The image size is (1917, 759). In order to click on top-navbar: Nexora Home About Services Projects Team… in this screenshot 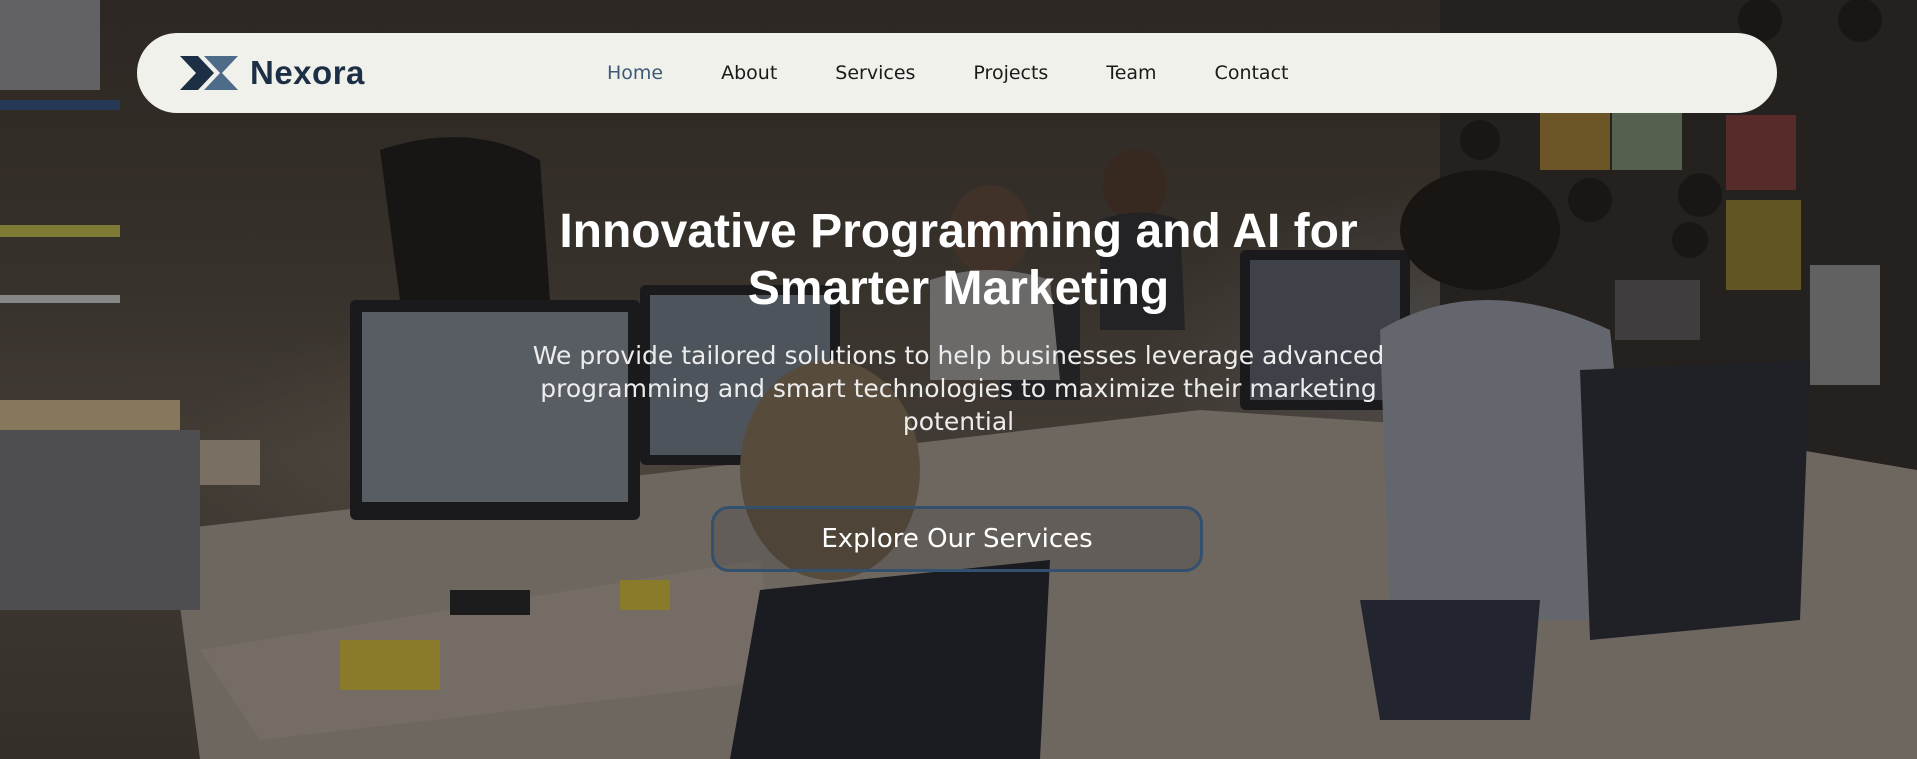, I will do `click(957, 73)`.